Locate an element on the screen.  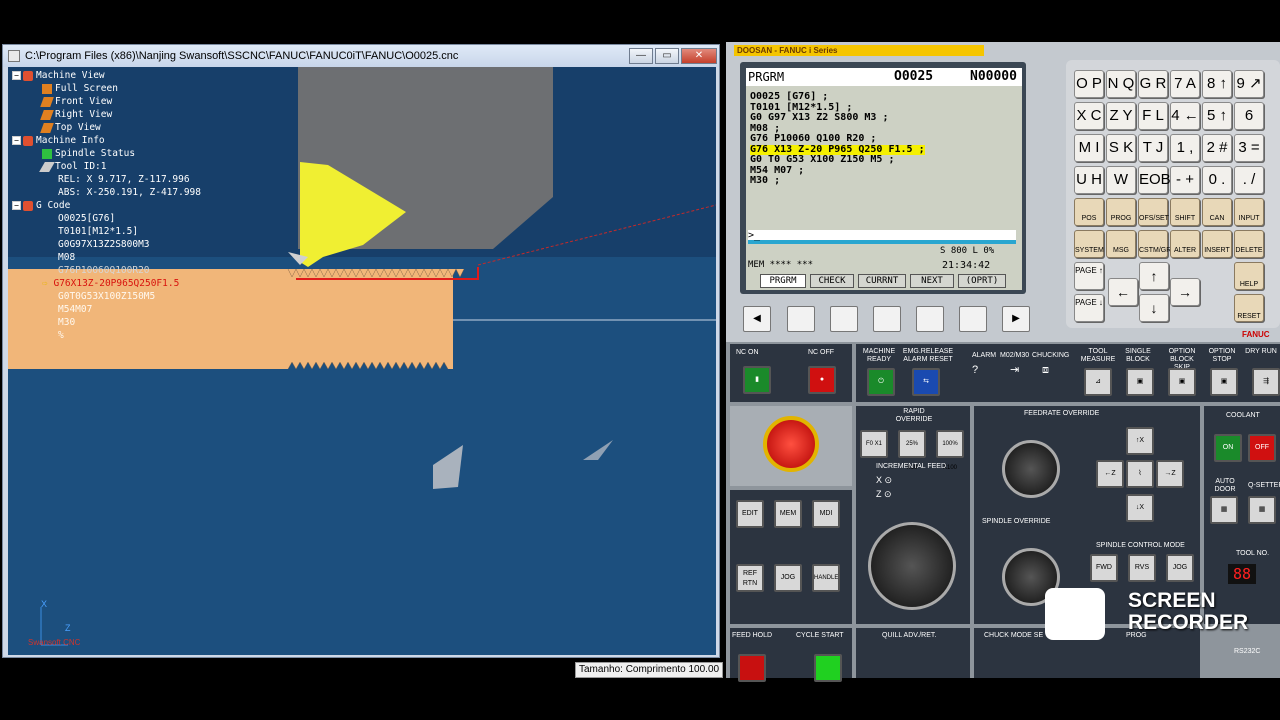
gcode-line: T0101[M12*1.5] is located at coordinates (98, 231).